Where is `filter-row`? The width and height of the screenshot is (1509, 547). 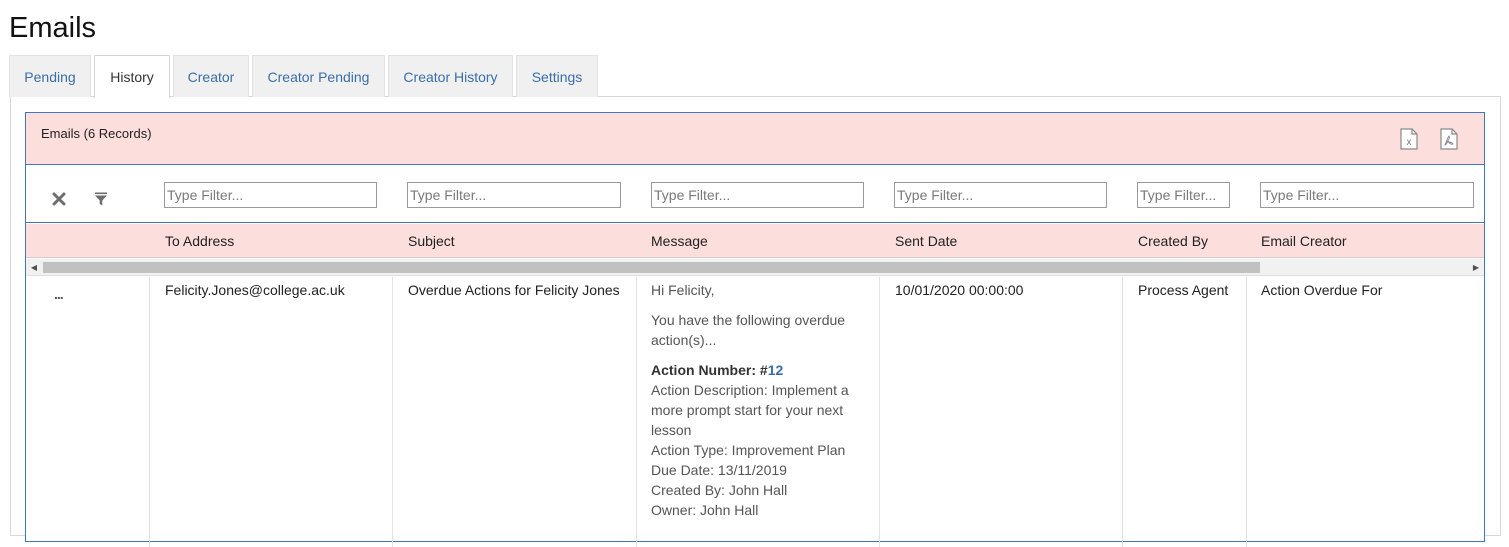 filter-row is located at coordinates (755, 194).